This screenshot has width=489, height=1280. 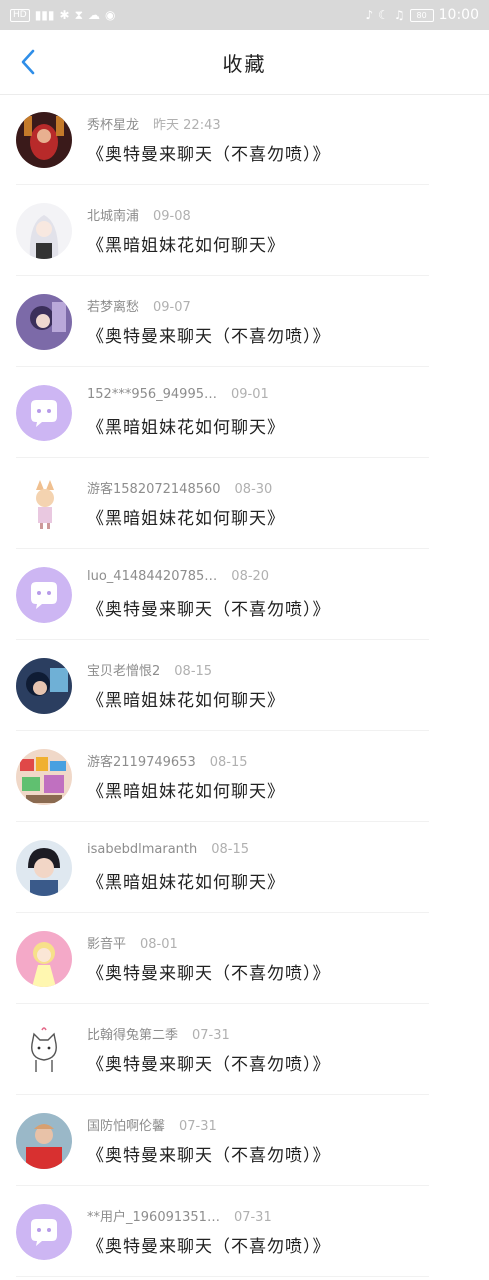 I want to click on favorite-meta: **用户_196091351… 07-31, so click(x=209, y=1216).